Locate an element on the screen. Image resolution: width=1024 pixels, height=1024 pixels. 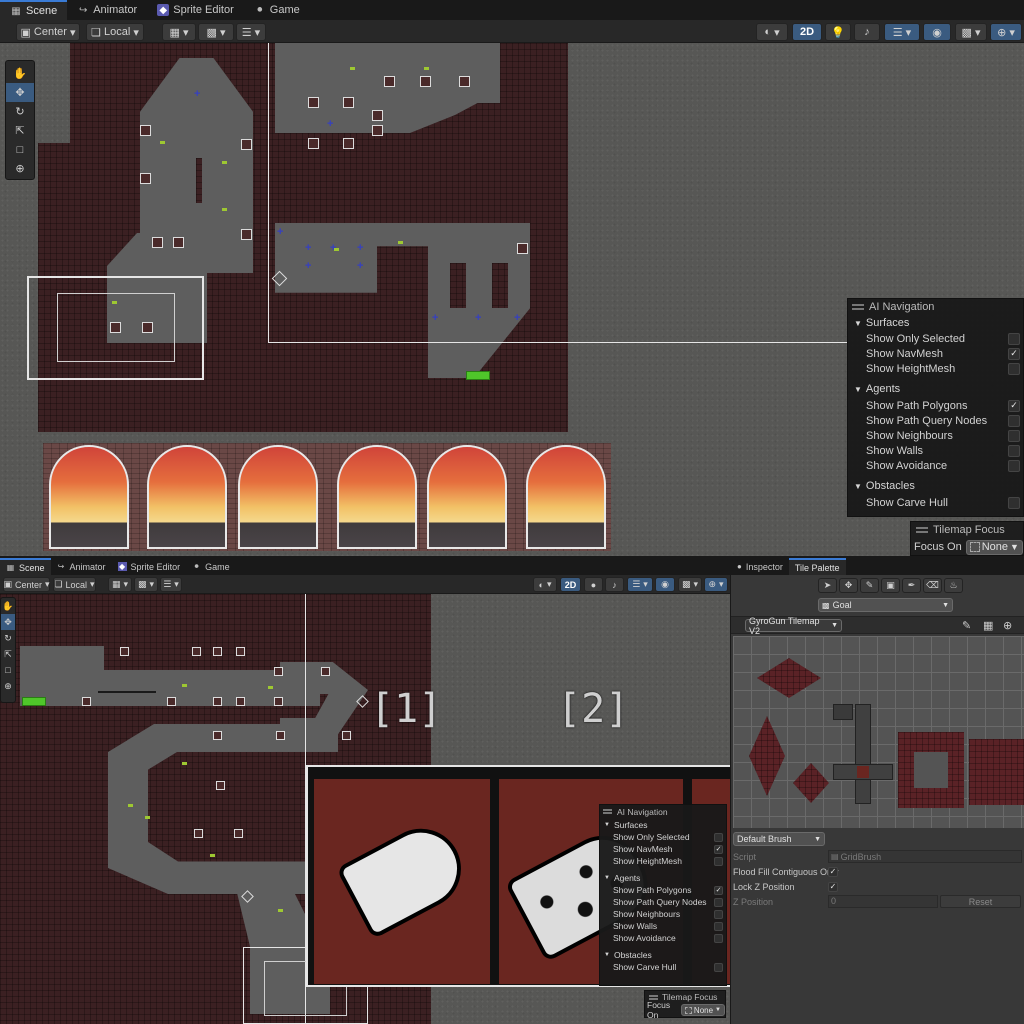
reset-button: Reset is located at coordinates (980, 901).